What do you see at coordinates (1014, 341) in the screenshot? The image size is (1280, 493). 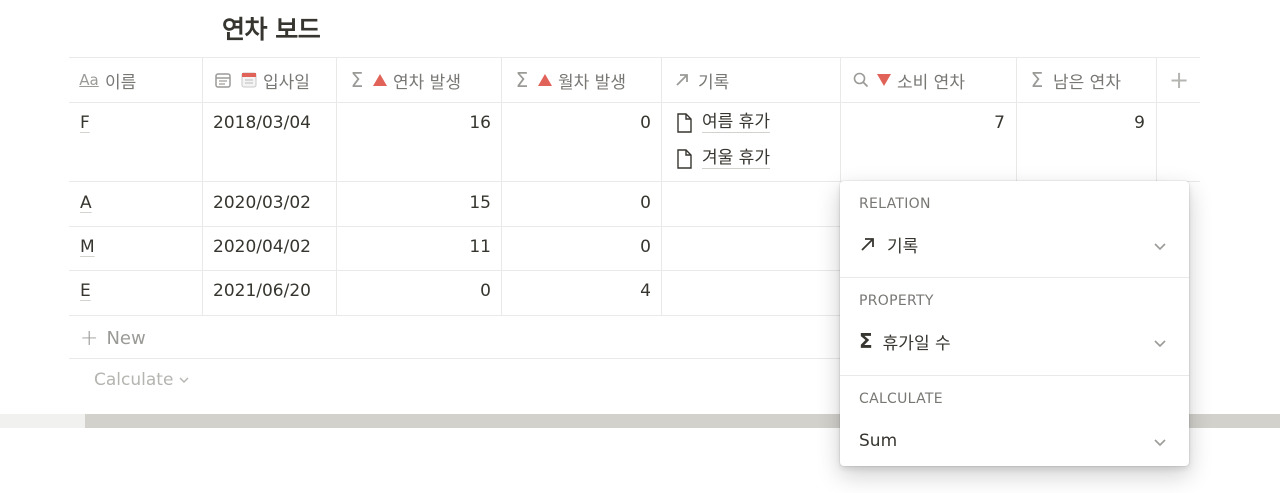 I see `property-select: Σ 휴가일 수` at bounding box center [1014, 341].